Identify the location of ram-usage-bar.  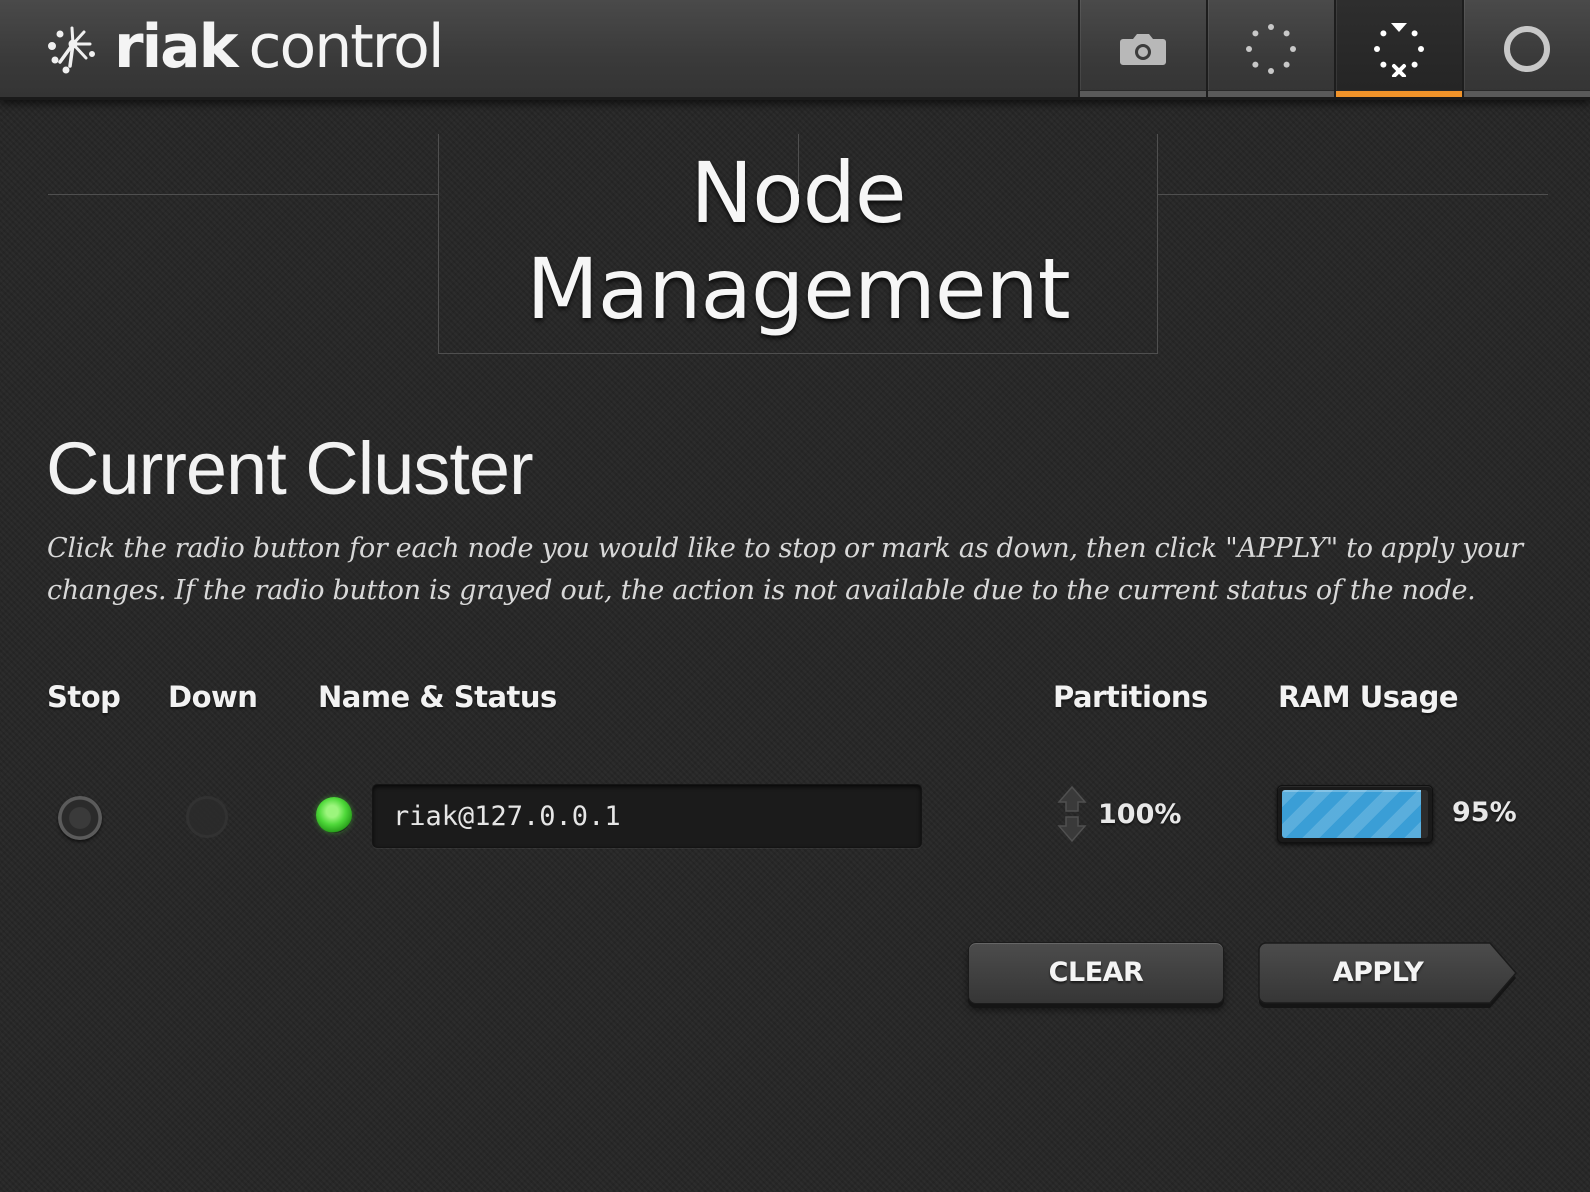
(1355, 814).